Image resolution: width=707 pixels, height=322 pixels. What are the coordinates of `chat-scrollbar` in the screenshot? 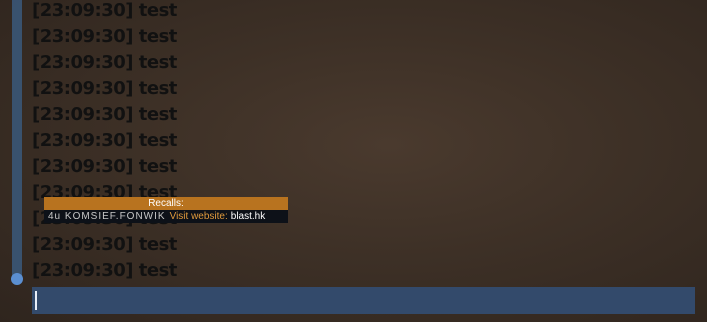 It's located at (17, 138).